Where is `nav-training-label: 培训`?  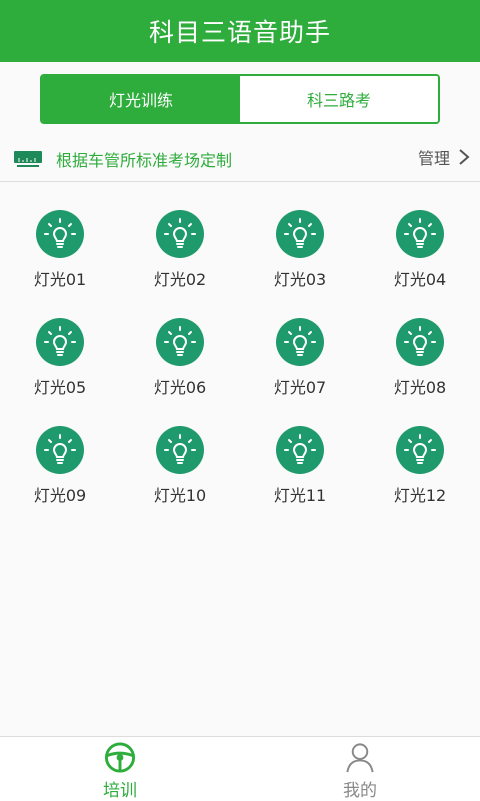
nav-training-label: 培训 is located at coordinates (120, 791).